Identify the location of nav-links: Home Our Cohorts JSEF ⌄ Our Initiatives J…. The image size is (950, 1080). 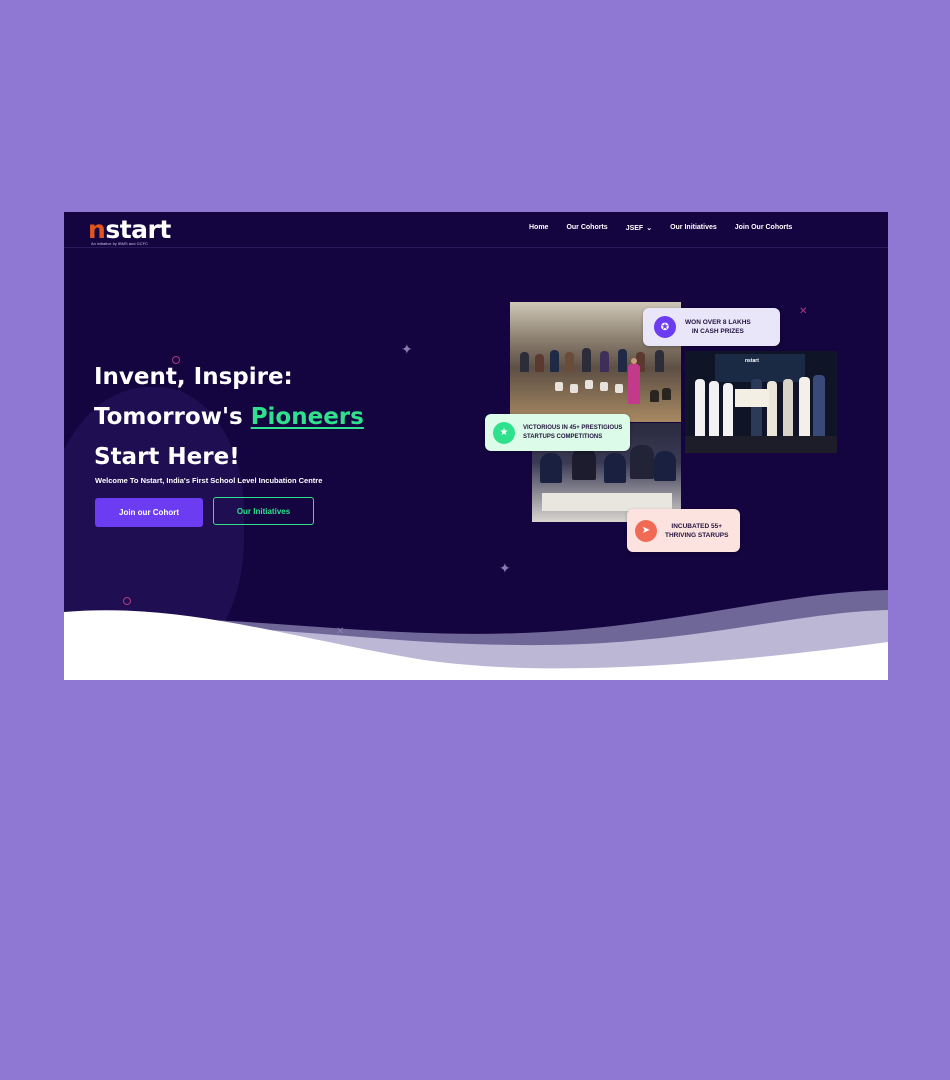
(669, 228).